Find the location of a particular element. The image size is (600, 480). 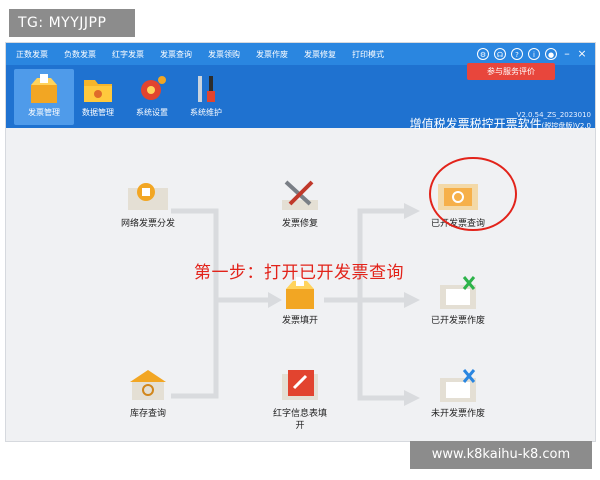

info-icon: i is located at coordinates (534, 54).